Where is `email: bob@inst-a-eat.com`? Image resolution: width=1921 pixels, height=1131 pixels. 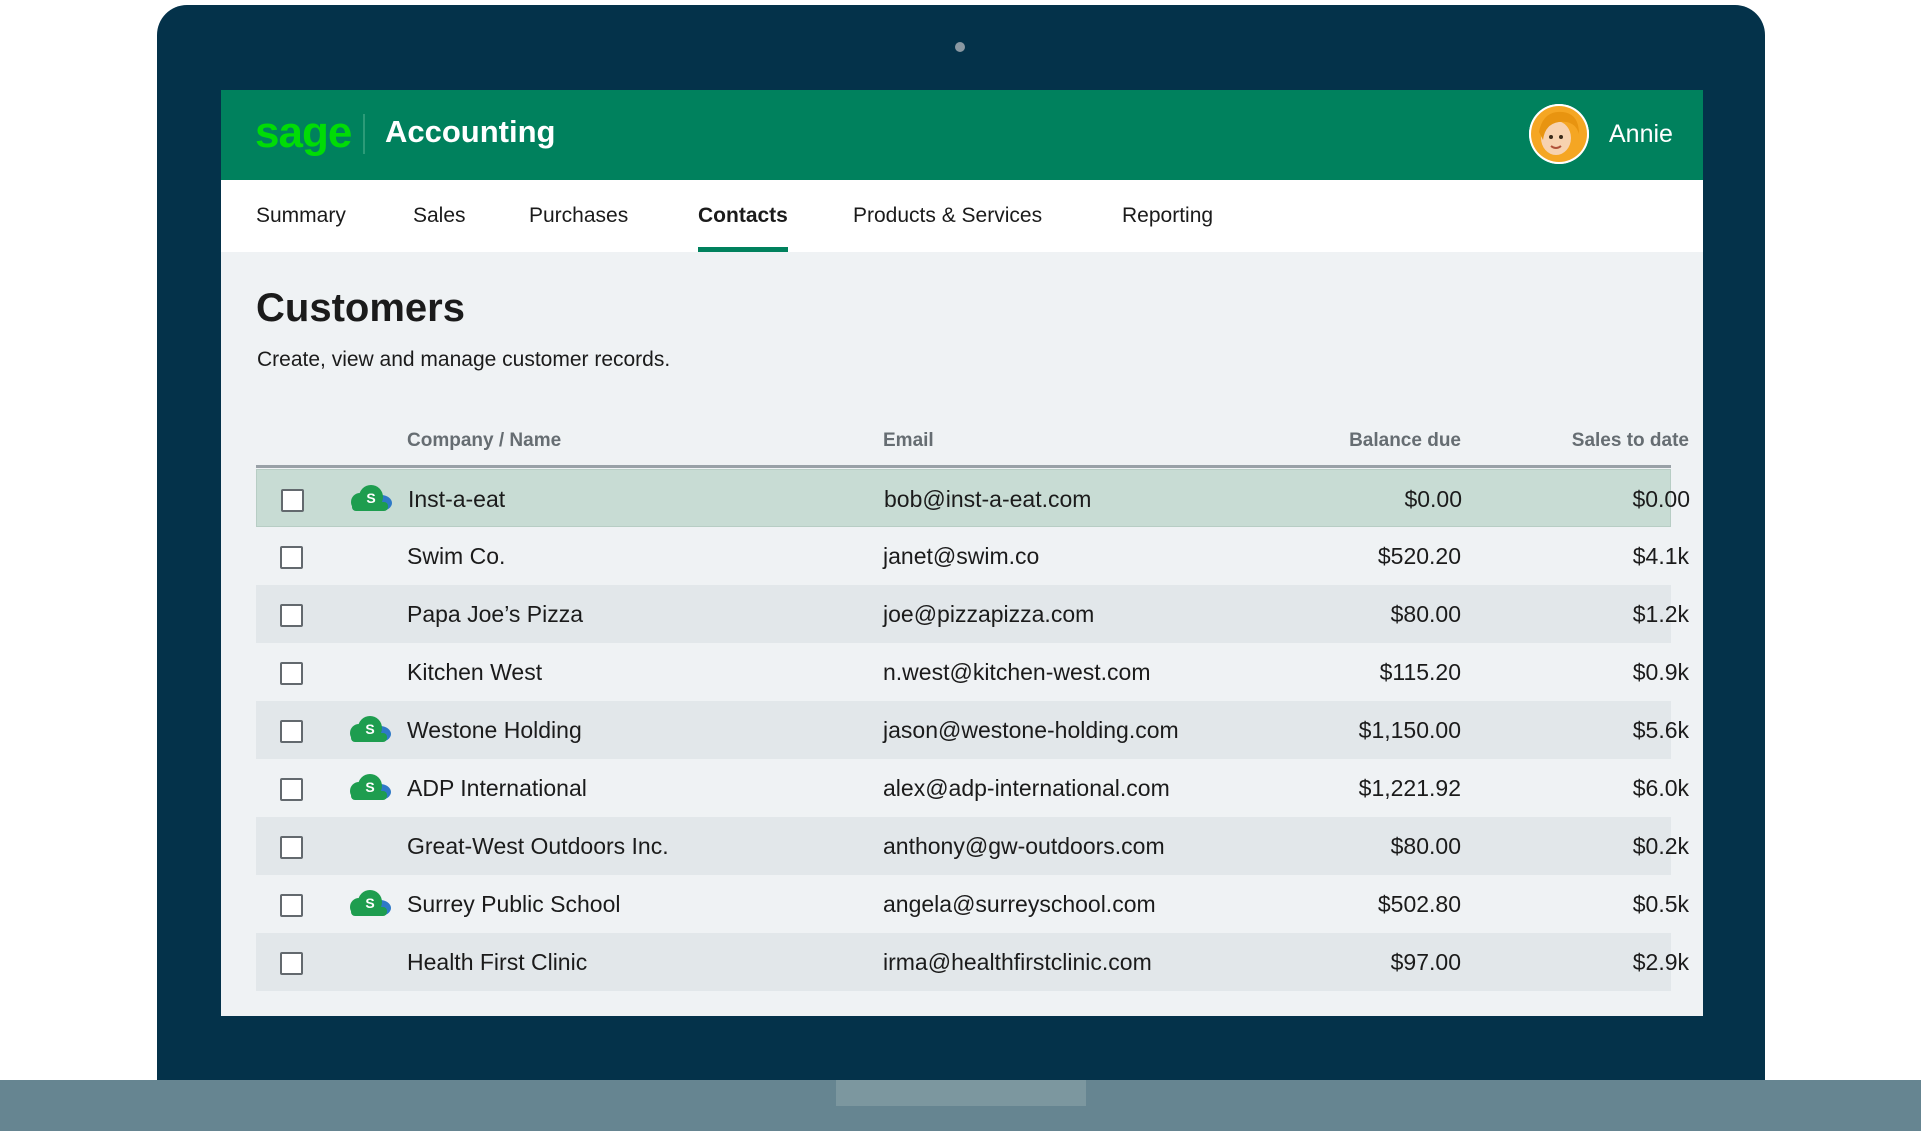
email: bob@inst-a-eat.com is located at coordinates (988, 499).